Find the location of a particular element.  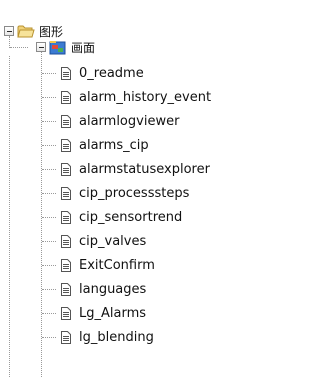

tree-item: alarmlogviewer is located at coordinates (123, 122).